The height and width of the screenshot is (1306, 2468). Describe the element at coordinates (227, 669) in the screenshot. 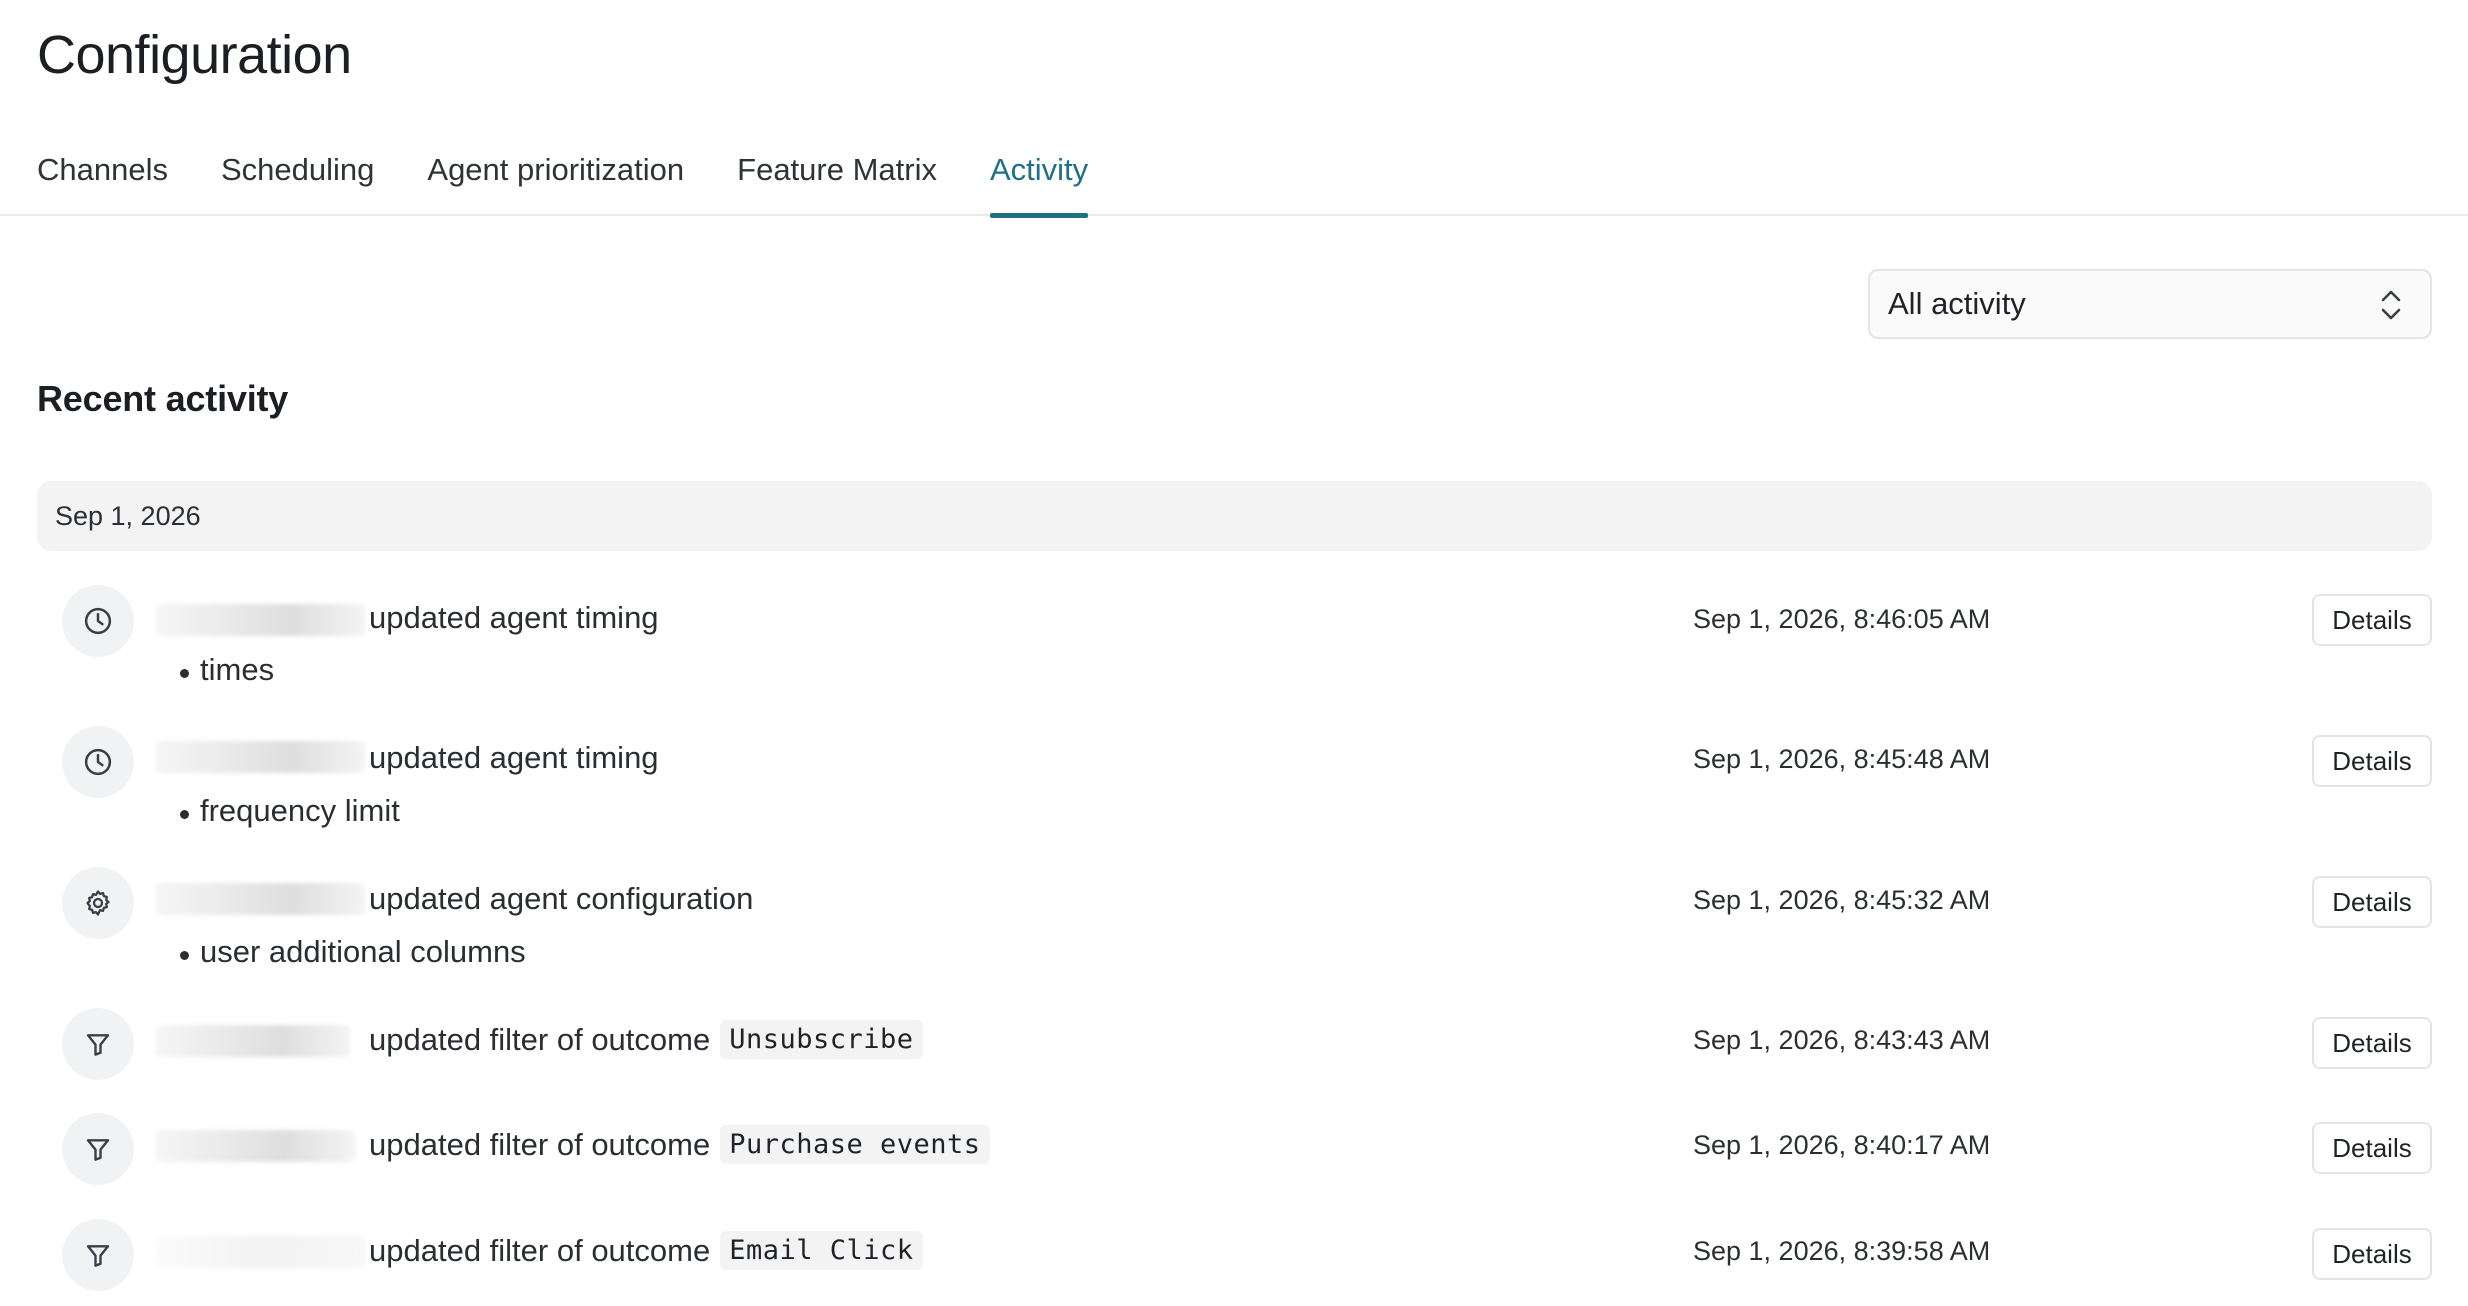

I see `activity-change-item: times` at that location.